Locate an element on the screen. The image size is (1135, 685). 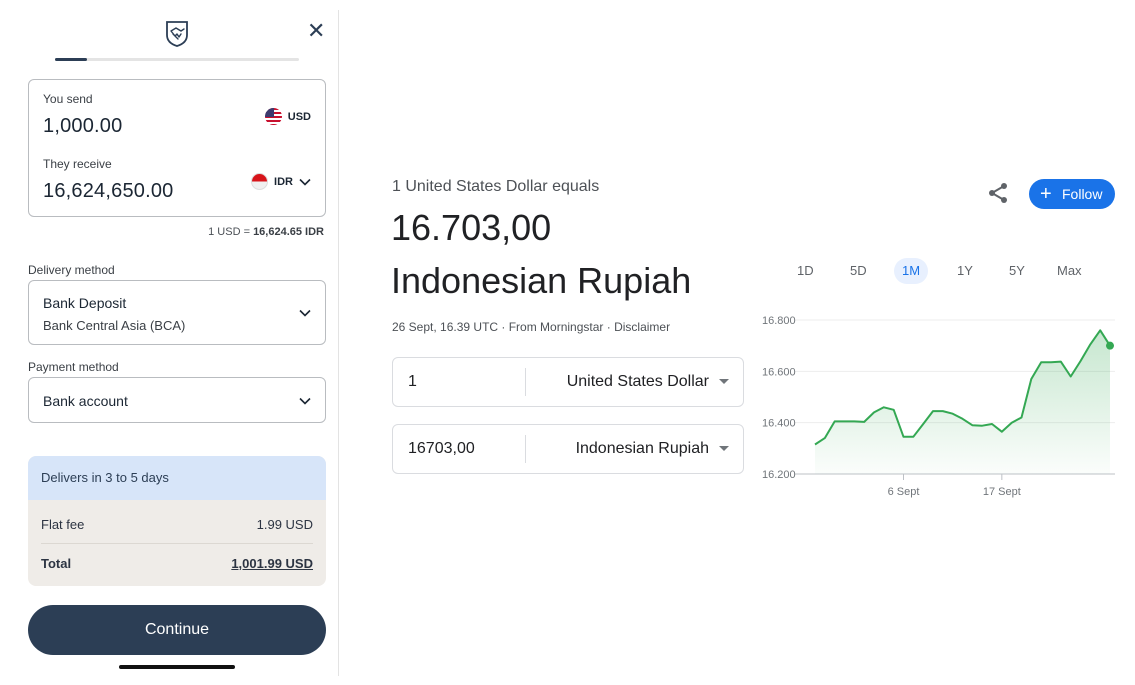
range-tab-1d: 1D is located at coordinates (805, 271).